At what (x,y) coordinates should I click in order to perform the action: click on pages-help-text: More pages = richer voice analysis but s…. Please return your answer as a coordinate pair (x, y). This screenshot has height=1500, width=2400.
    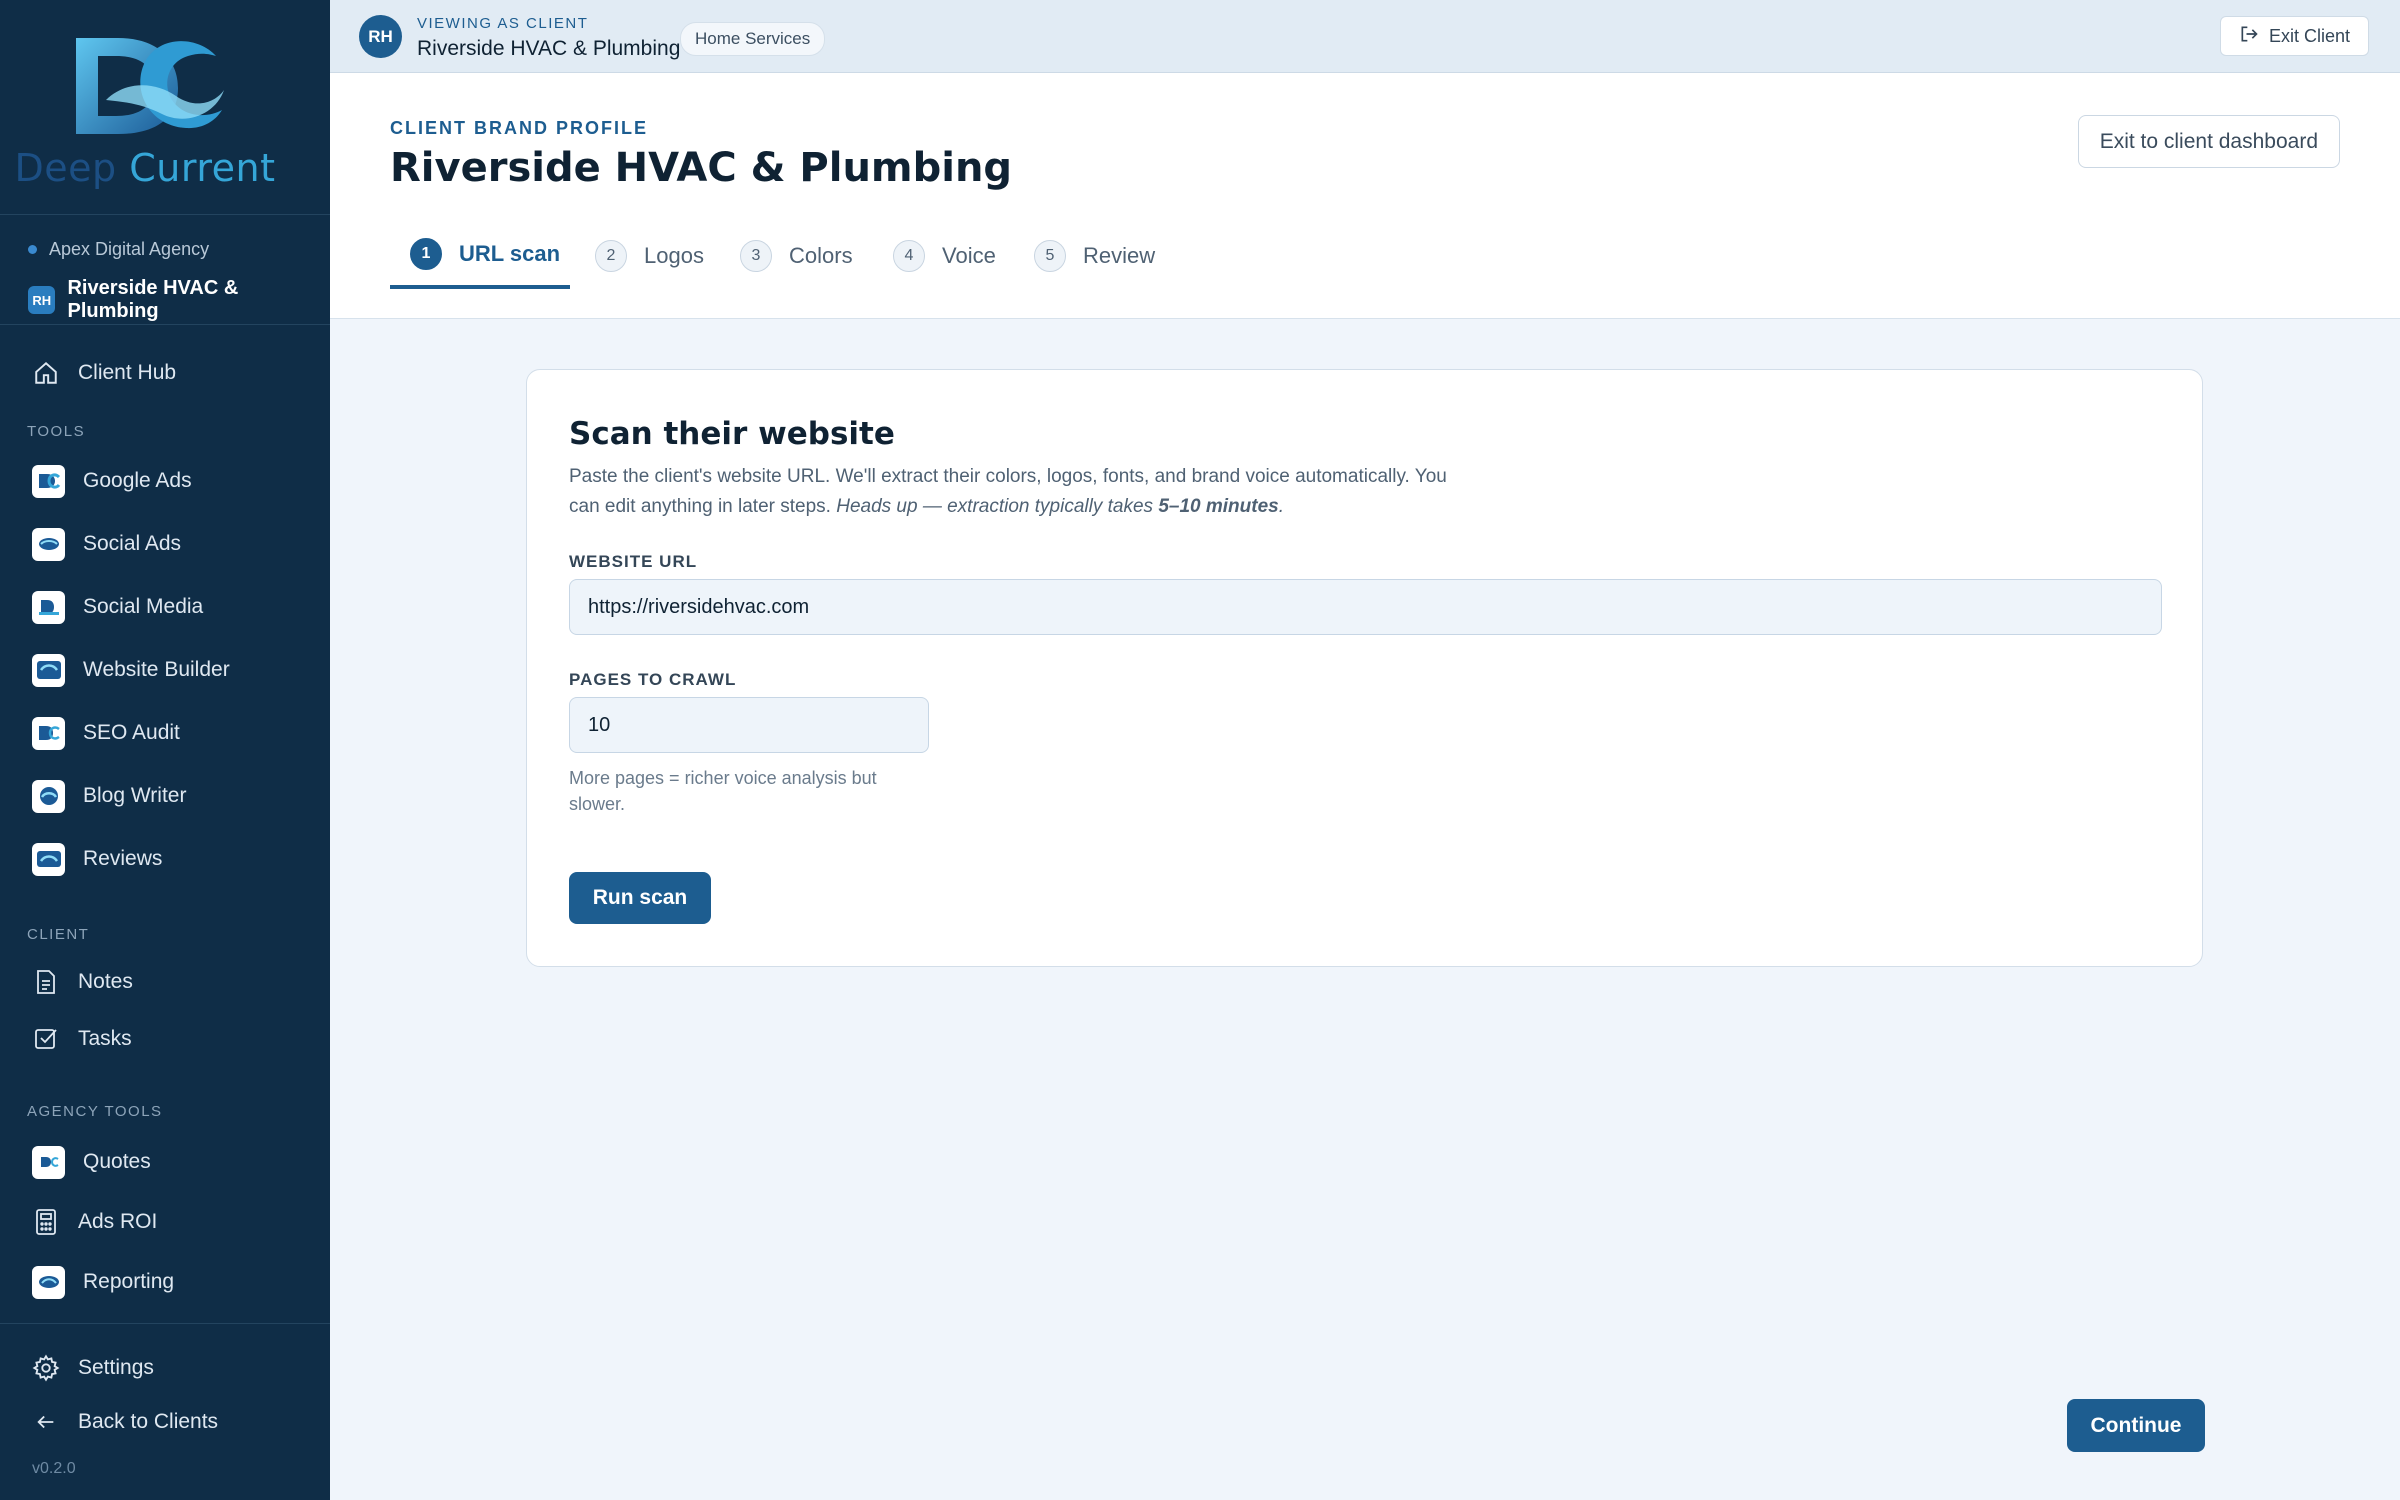
    Looking at the image, I should click on (723, 791).